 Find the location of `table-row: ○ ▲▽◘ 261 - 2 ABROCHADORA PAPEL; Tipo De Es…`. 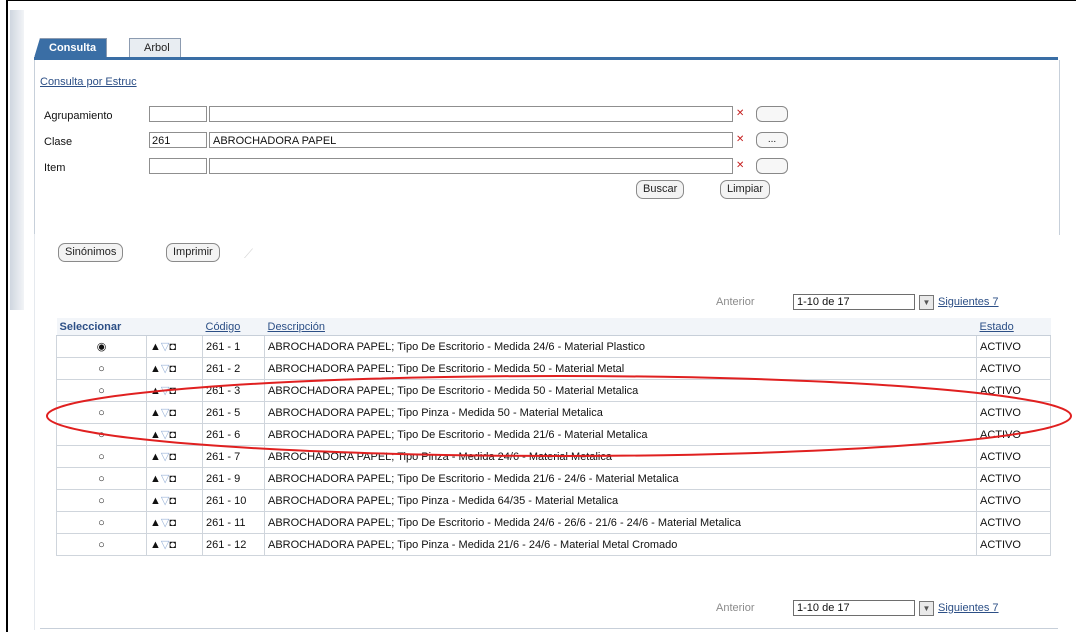

table-row: ○ ▲▽◘ 261 - 2 ABROCHADORA PAPEL; Tipo De Es… is located at coordinates (553, 368).